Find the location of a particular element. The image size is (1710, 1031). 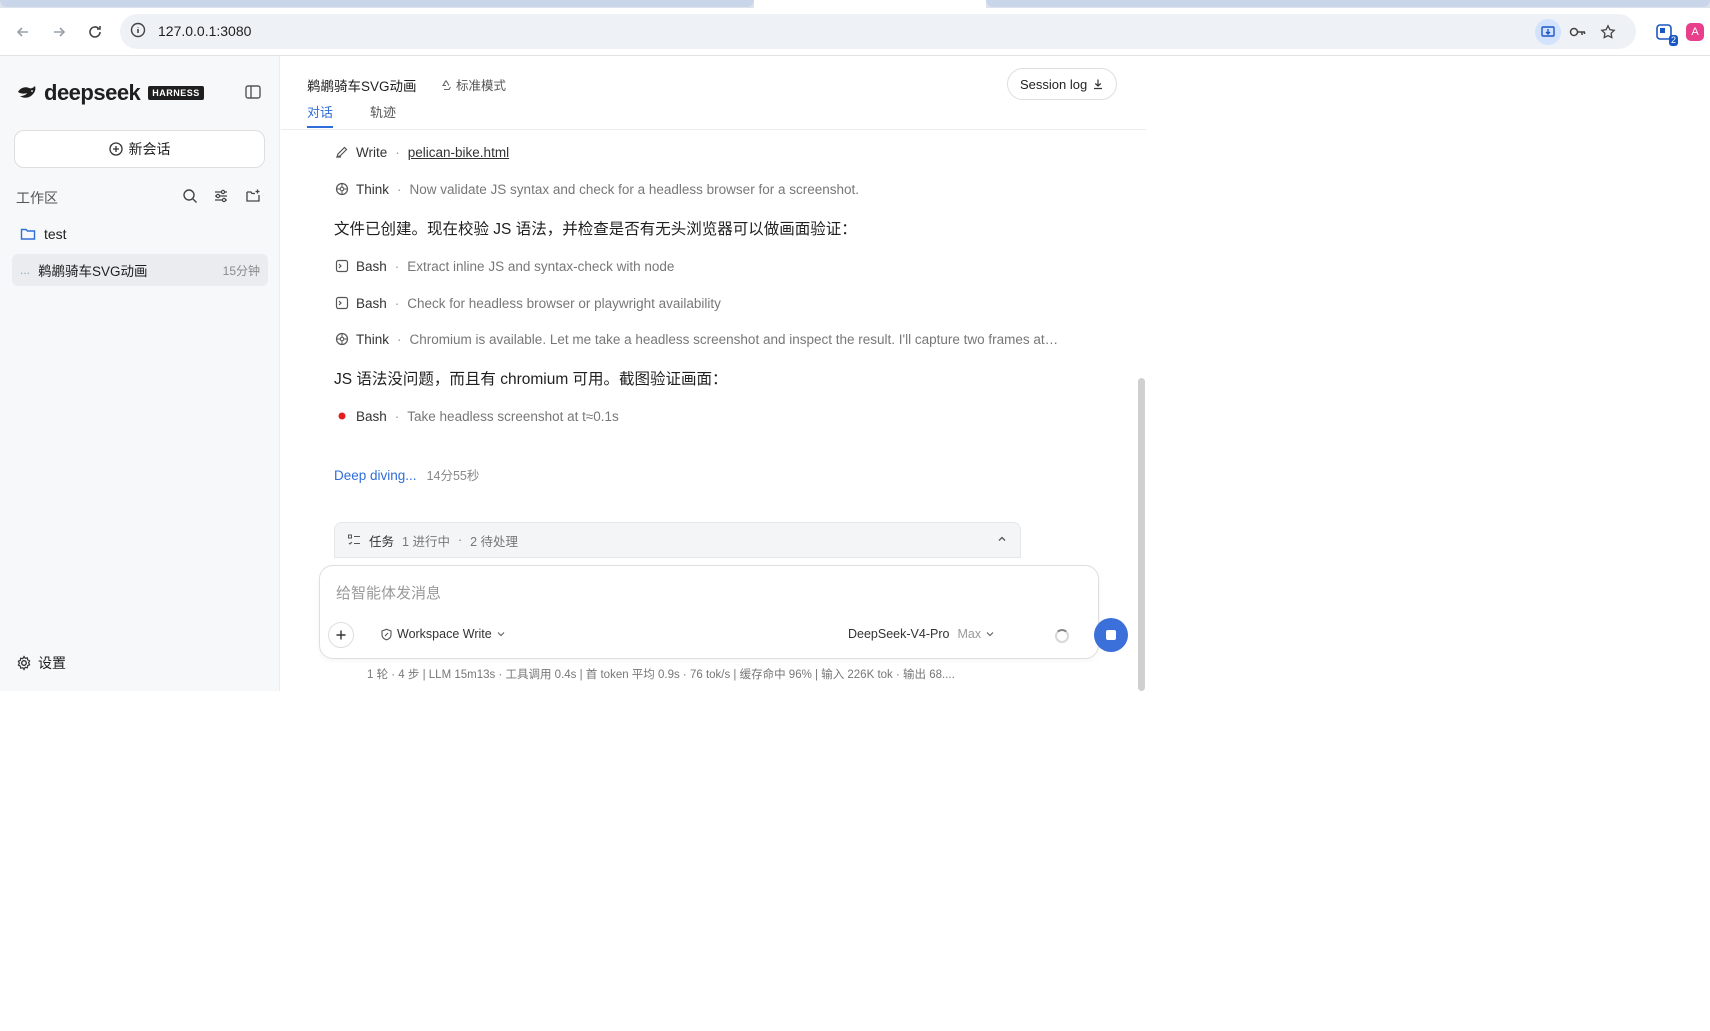

settings-button: 设置 is located at coordinates (41, 663).